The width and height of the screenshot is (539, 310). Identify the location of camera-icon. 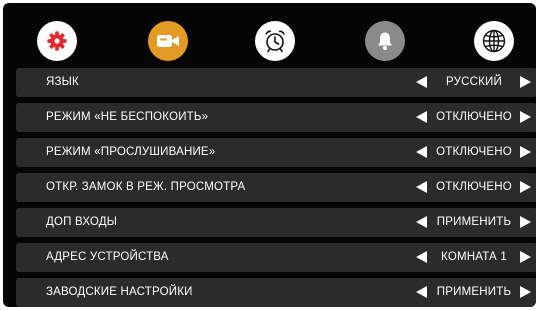
(168, 41).